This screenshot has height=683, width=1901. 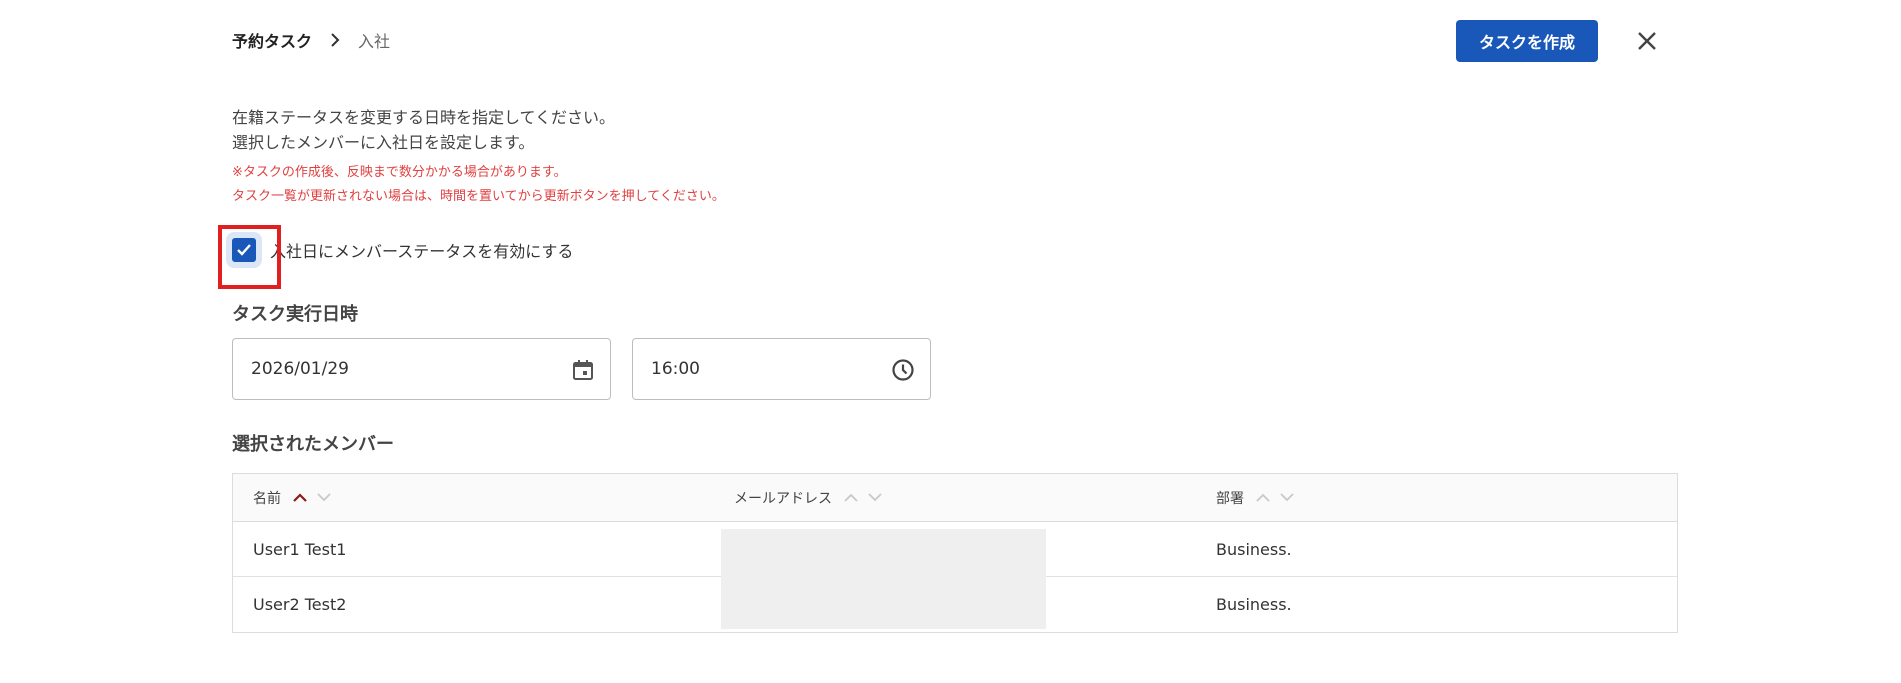 I want to click on highlight-box, so click(x=249, y=257).